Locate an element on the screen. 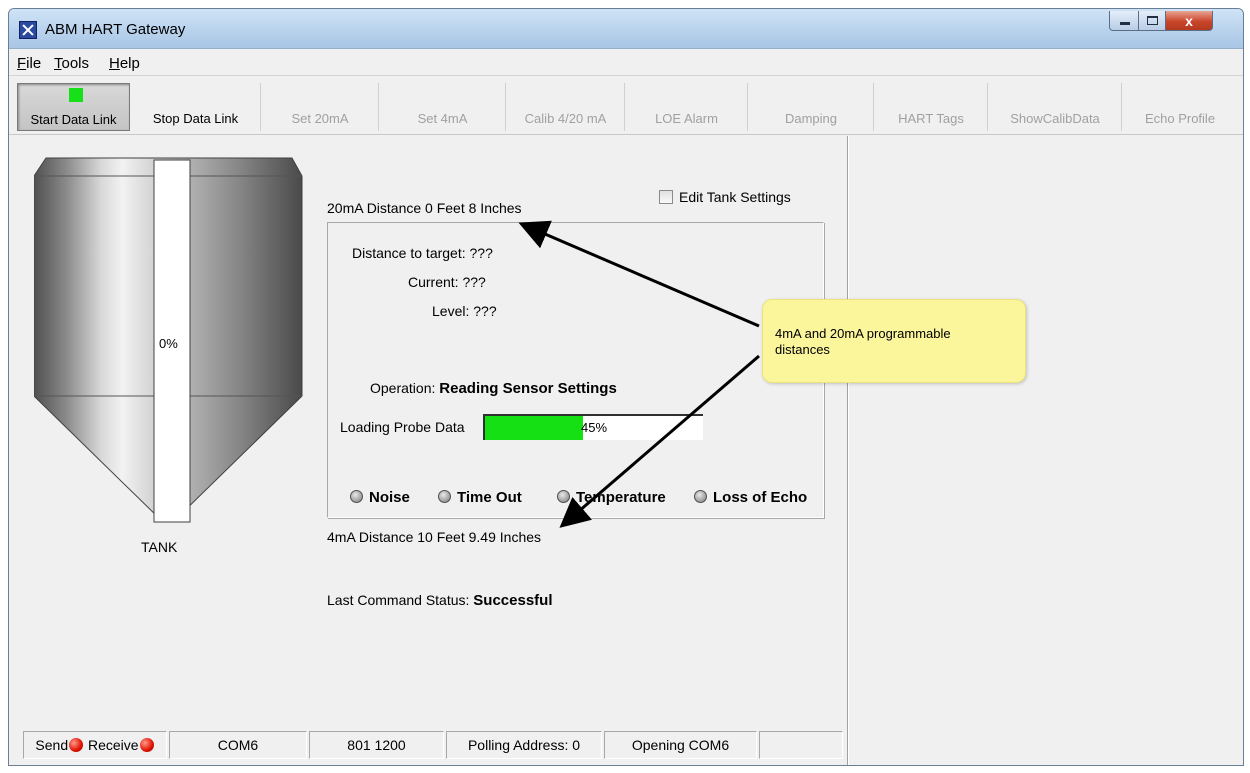  loe-alarm-button: LOE Alarm is located at coordinates (687, 107).